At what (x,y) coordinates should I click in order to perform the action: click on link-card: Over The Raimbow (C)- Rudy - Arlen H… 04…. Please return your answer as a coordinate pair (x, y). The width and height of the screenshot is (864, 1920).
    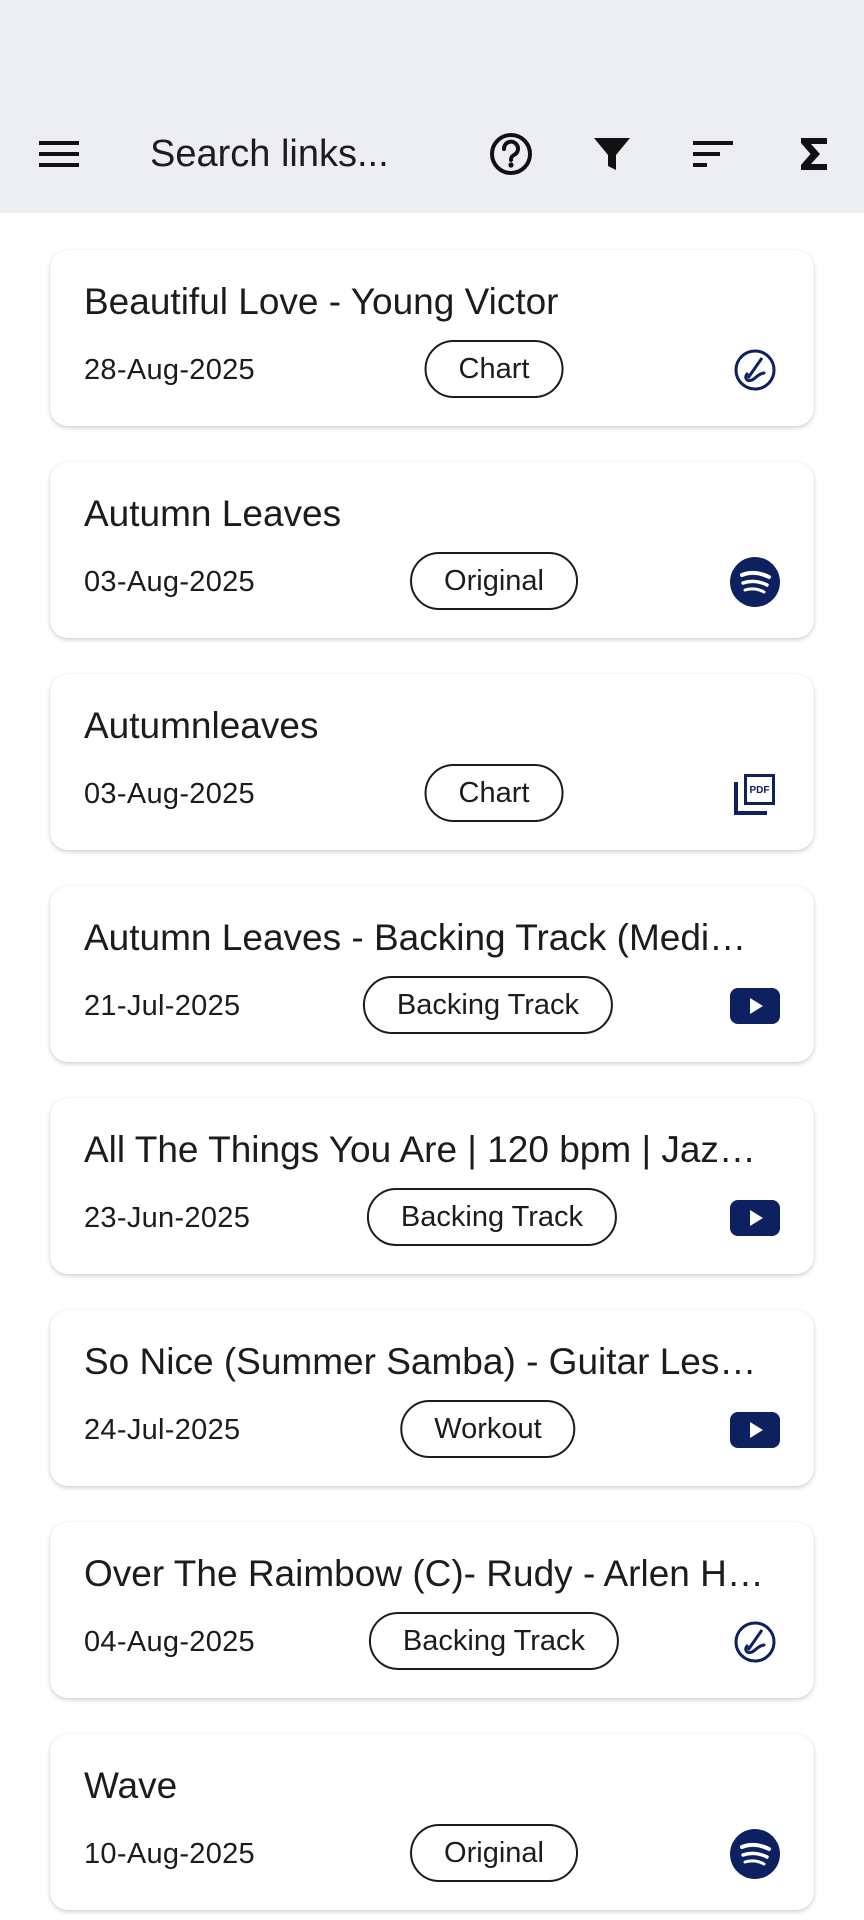
    Looking at the image, I should click on (432, 1610).